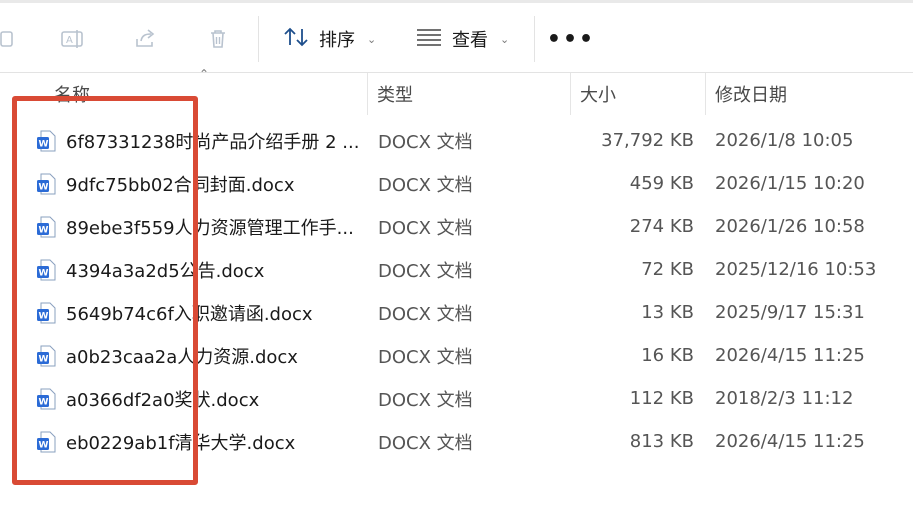 This screenshot has width=913, height=505. What do you see at coordinates (796, 269) in the screenshot?
I see `file-modified: 2025/12/16 10:53` at bounding box center [796, 269].